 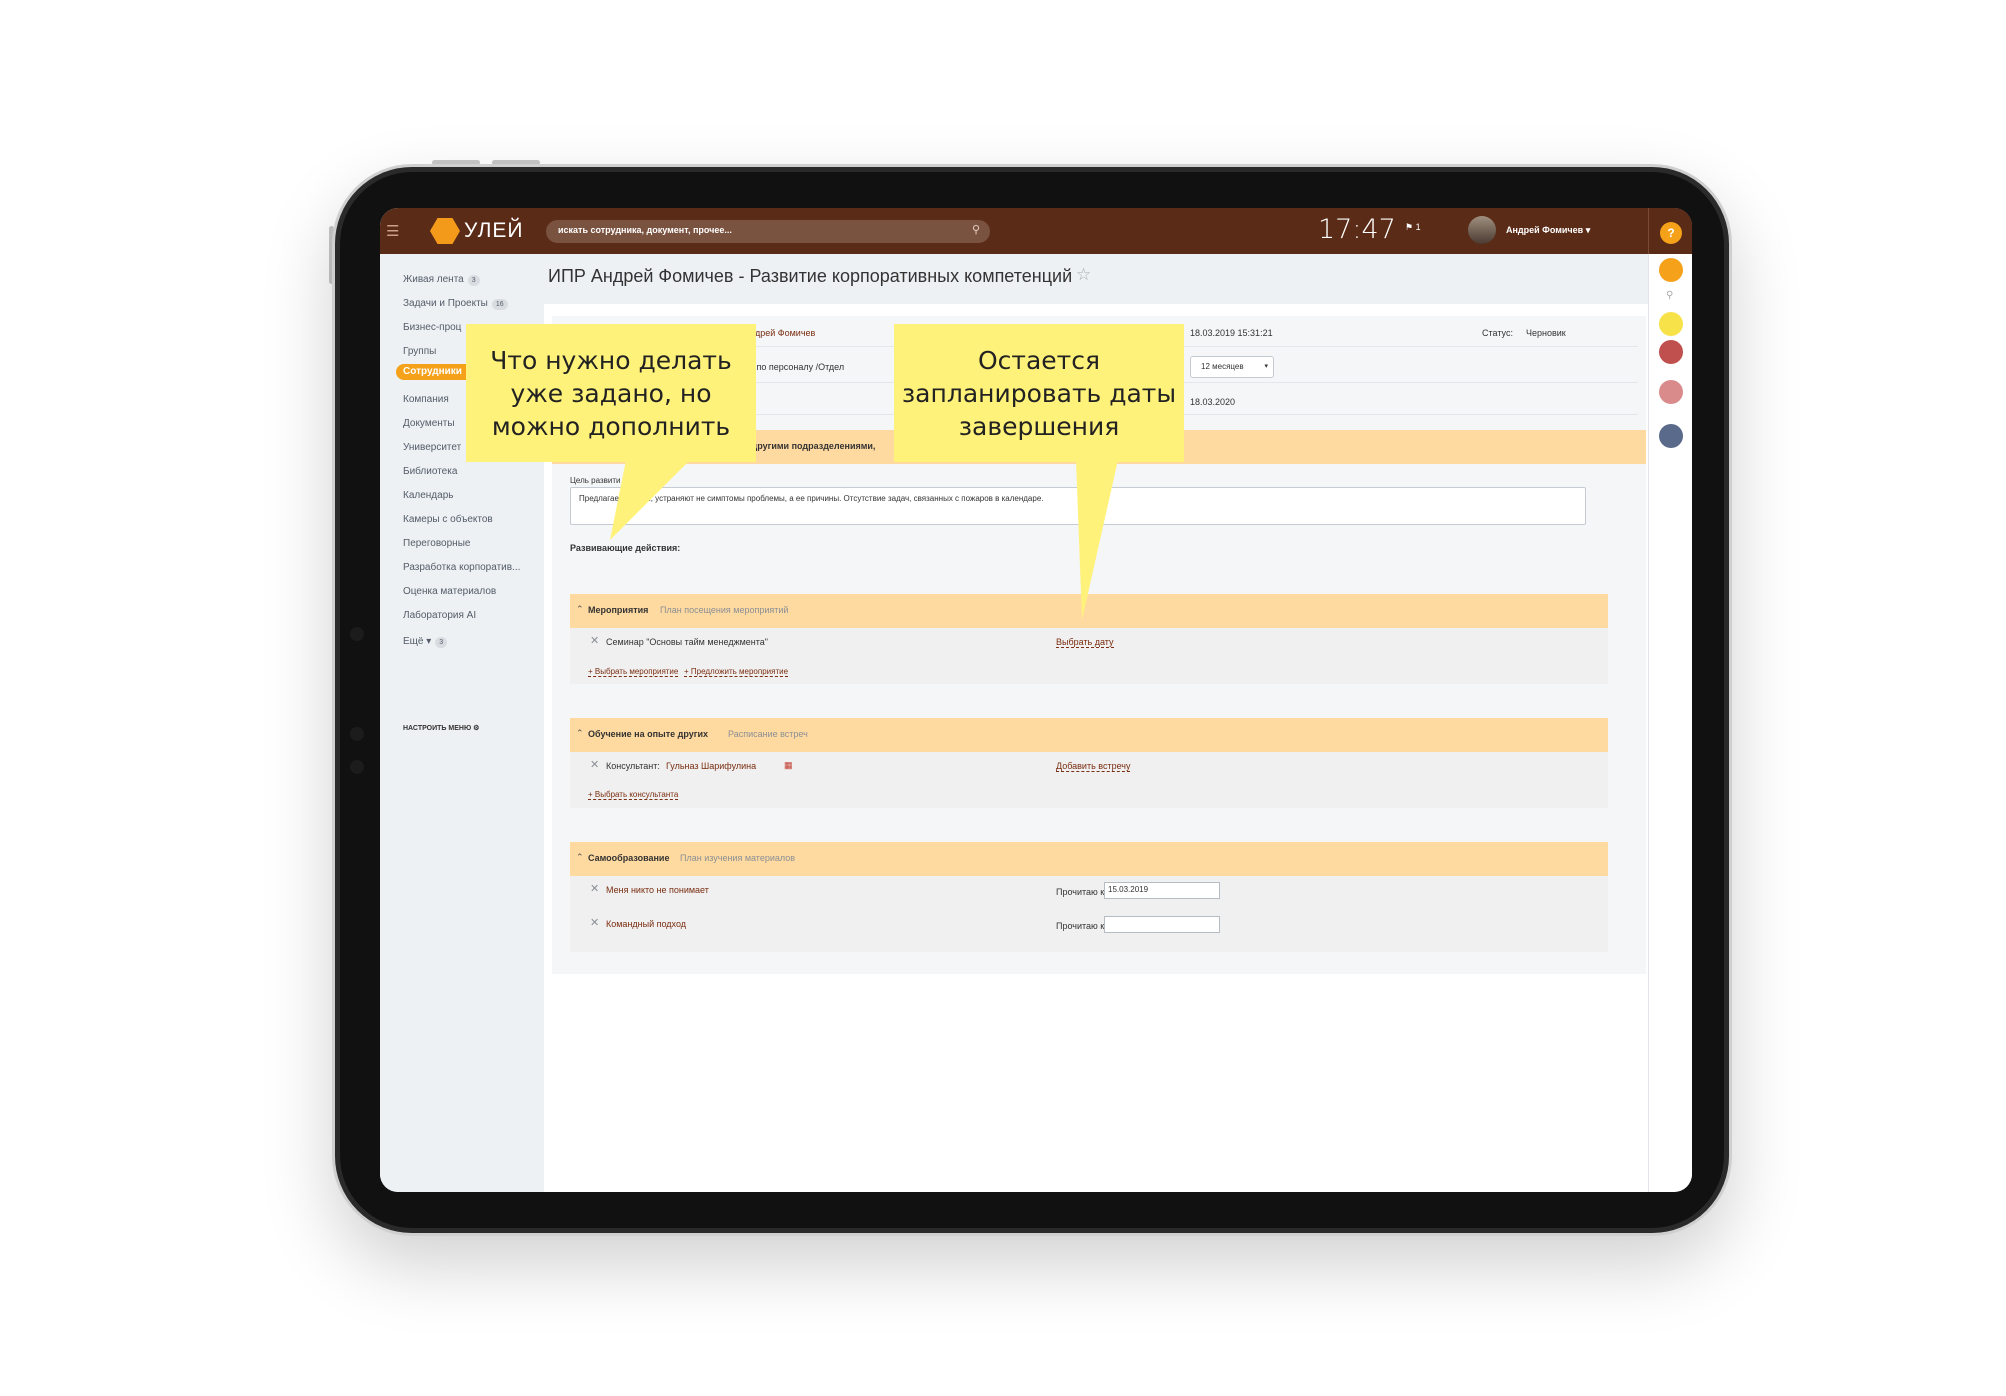 I want to click on sidebar-item-cameras: Камеры с объектов, so click(x=448, y=519).